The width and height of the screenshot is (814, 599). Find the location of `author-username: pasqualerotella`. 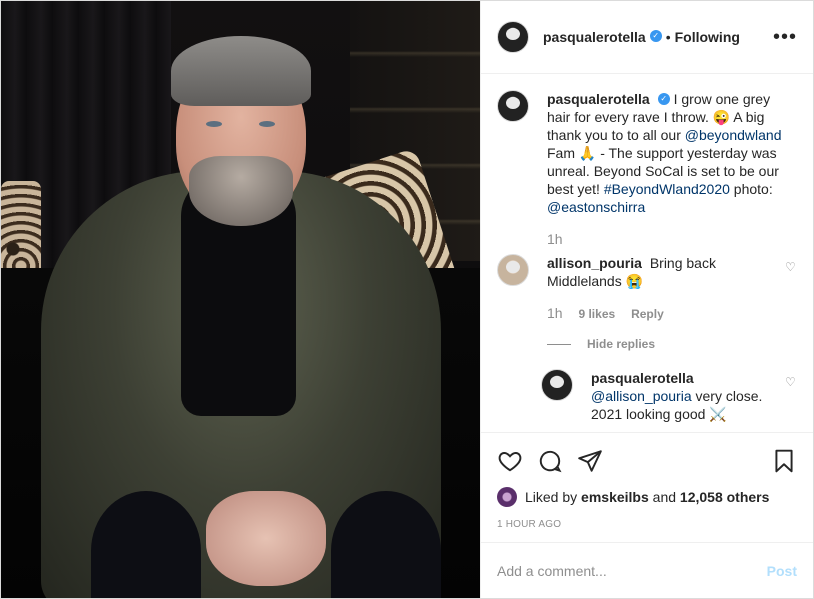

author-username: pasqualerotella is located at coordinates (594, 37).